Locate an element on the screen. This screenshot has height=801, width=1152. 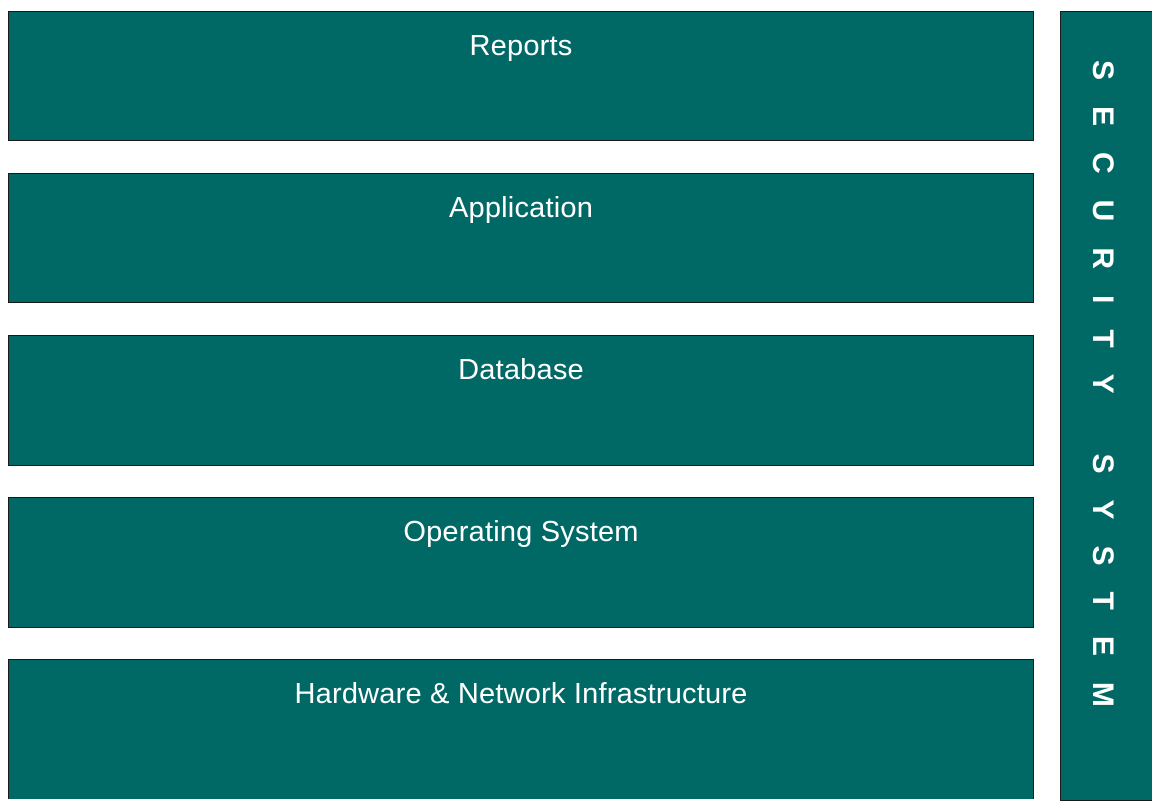
layer-box-database: Database is located at coordinates (521, 400).